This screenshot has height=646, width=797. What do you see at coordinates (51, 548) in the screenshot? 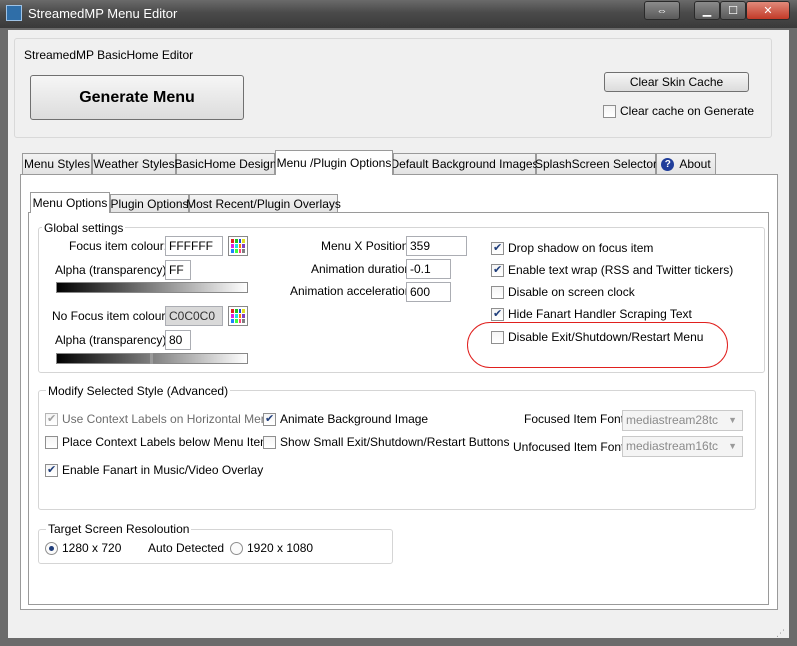
I see `radio-1280x720` at bounding box center [51, 548].